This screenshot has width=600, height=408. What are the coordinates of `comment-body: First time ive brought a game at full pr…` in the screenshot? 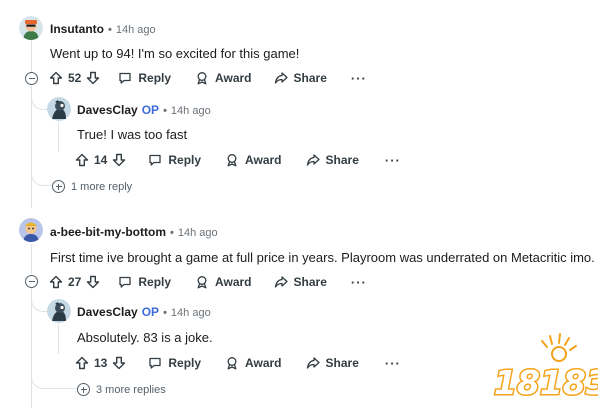 It's located at (322, 257).